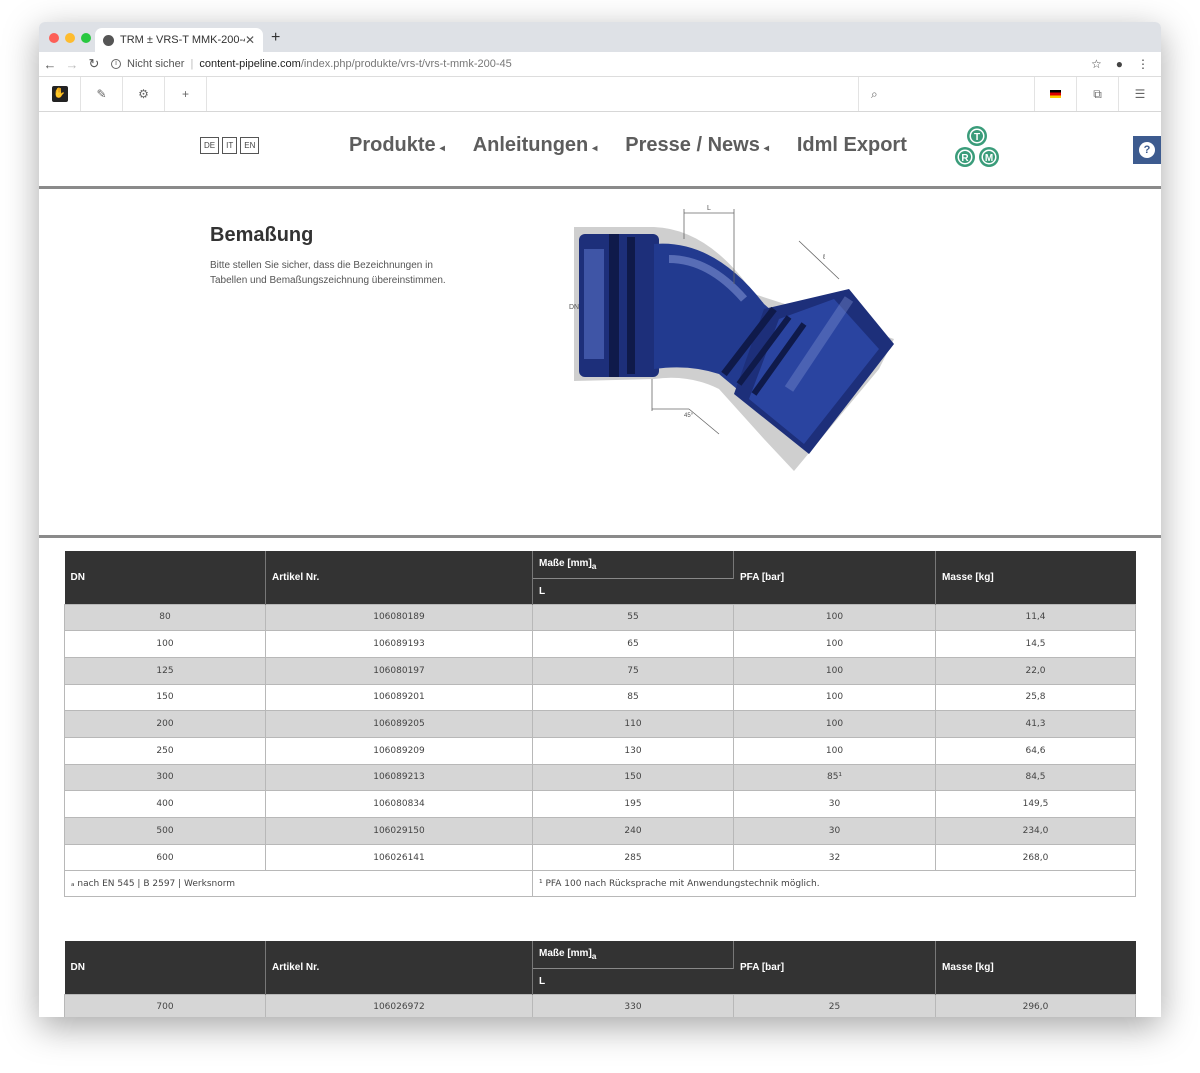  Describe the element at coordinates (1035, 724) in the screenshot. I see `cell-mass: 41,3` at that location.